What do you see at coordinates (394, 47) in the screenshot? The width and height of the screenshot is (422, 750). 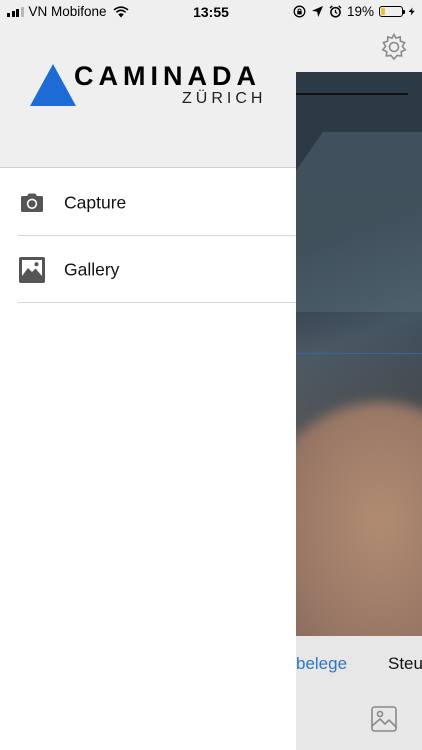 I see `gear-icon` at bounding box center [394, 47].